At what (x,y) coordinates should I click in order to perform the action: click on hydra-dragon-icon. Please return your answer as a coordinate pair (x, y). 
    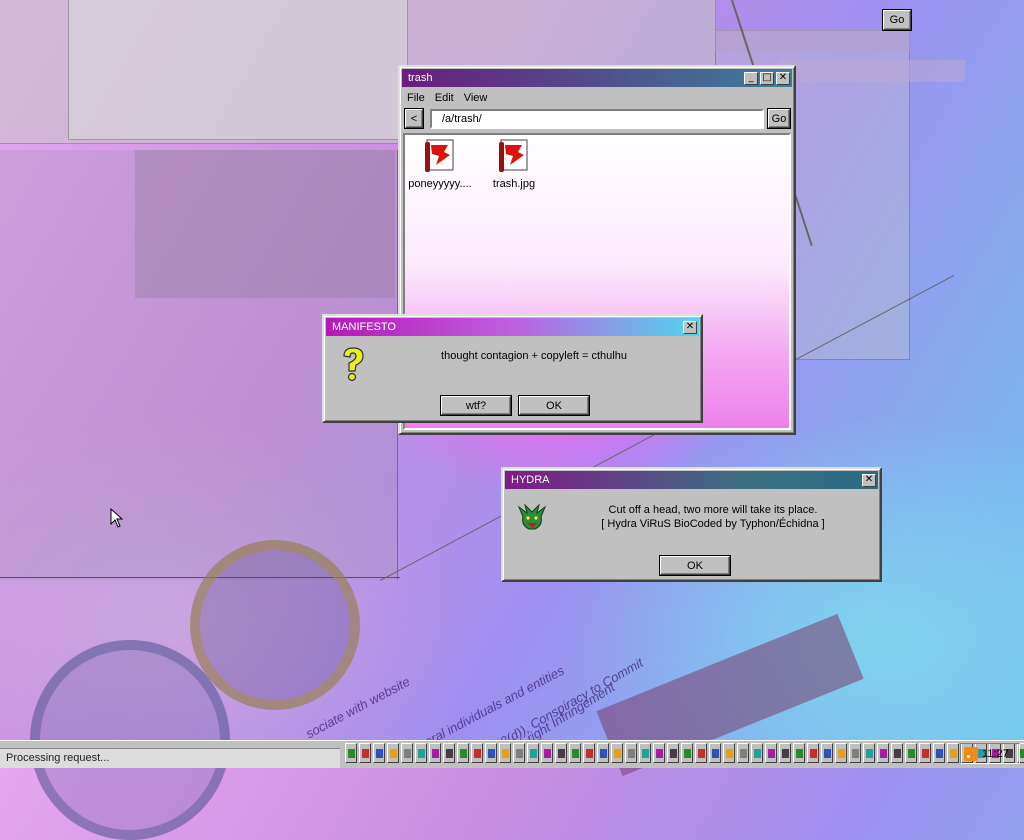
    Looking at the image, I should click on (532, 516).